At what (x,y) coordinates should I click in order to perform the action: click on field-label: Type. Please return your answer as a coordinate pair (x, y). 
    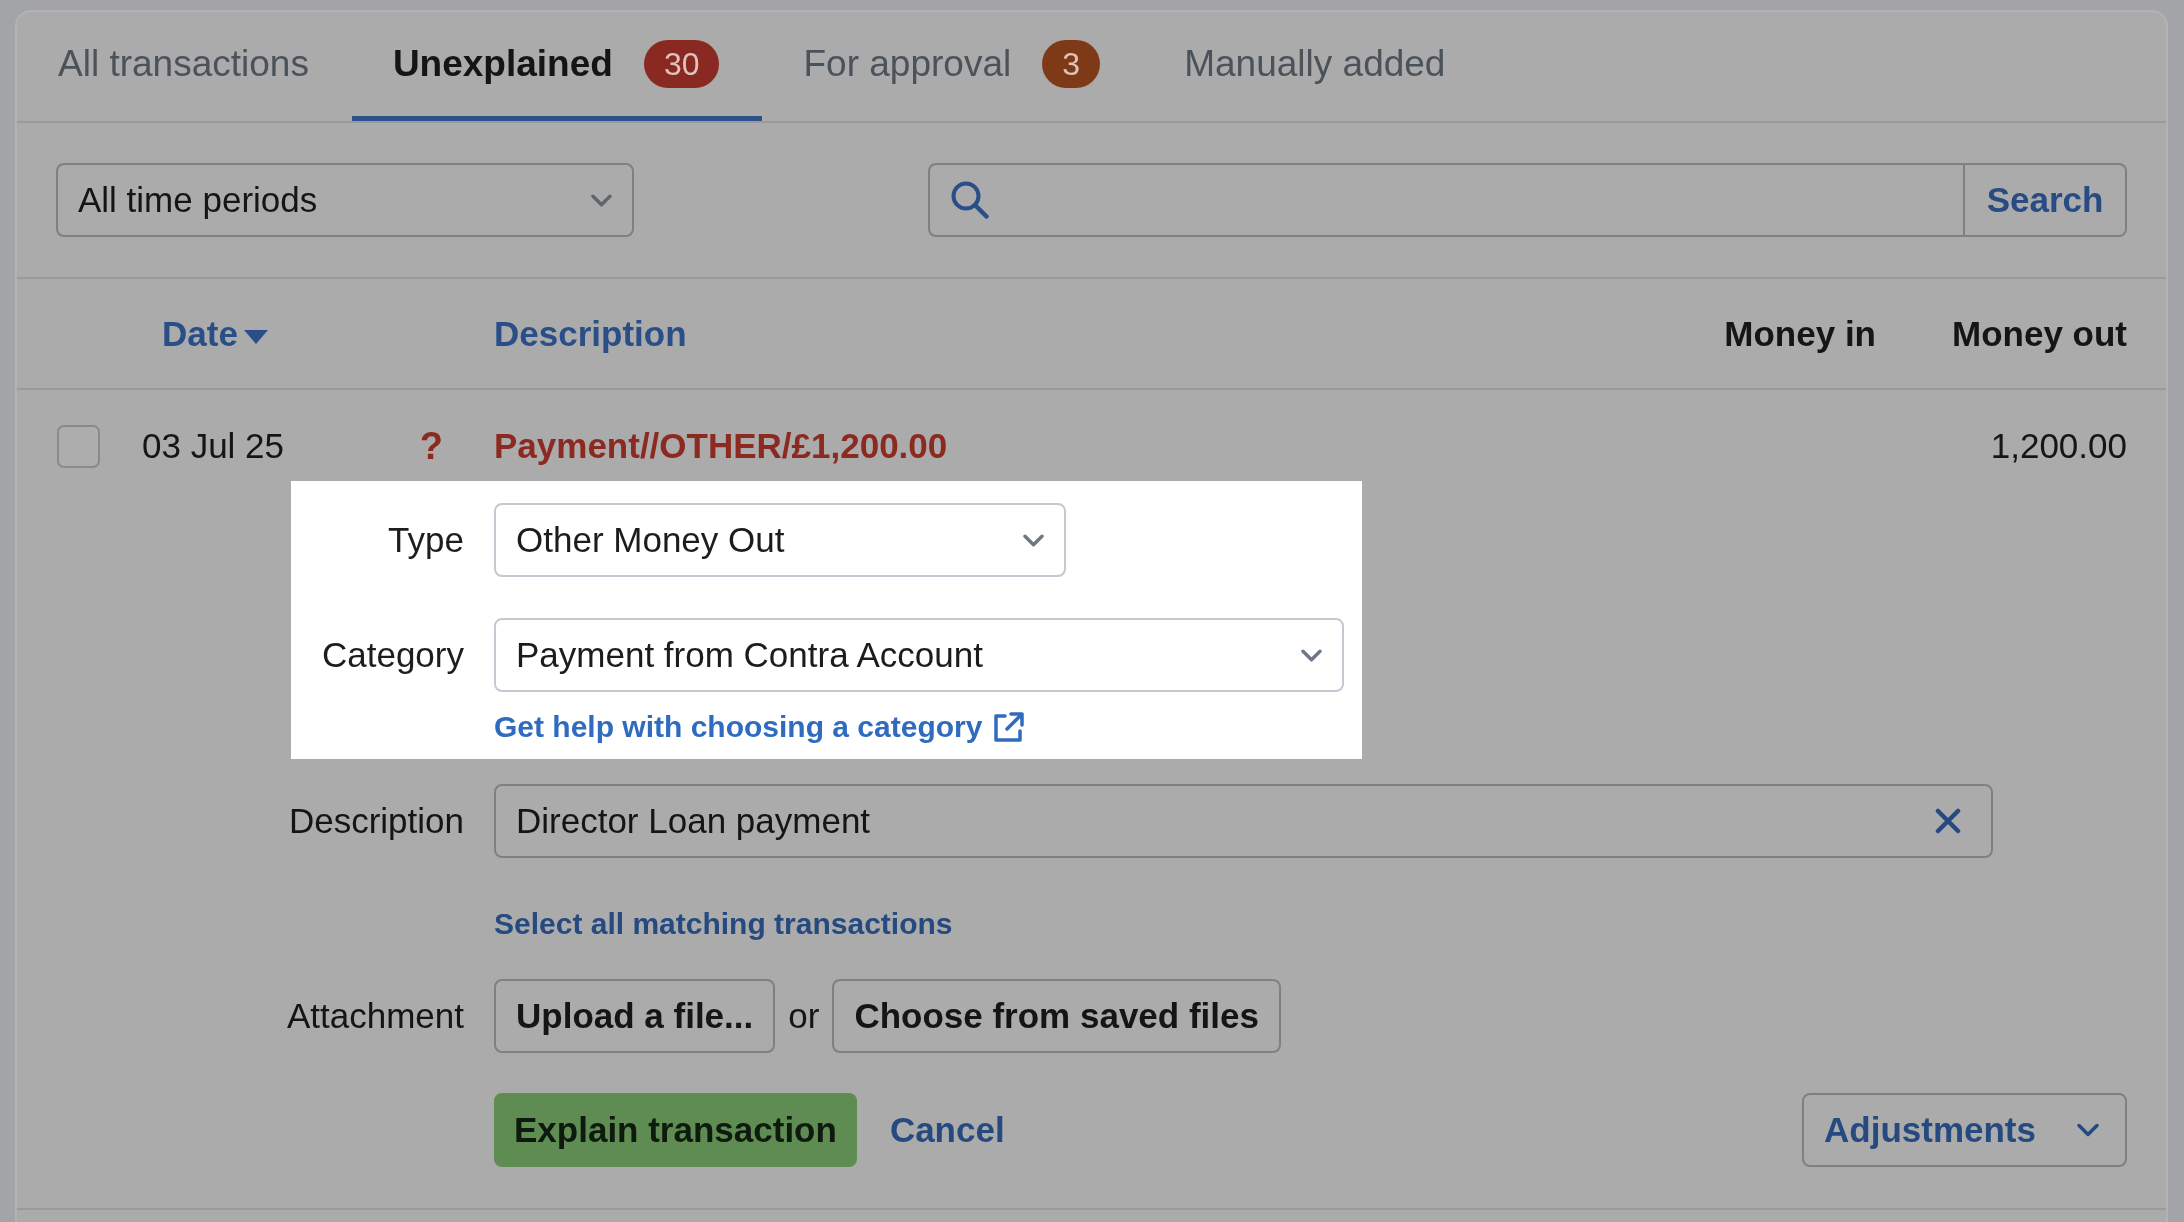
    Looking at the image, I should click on (426, 540).